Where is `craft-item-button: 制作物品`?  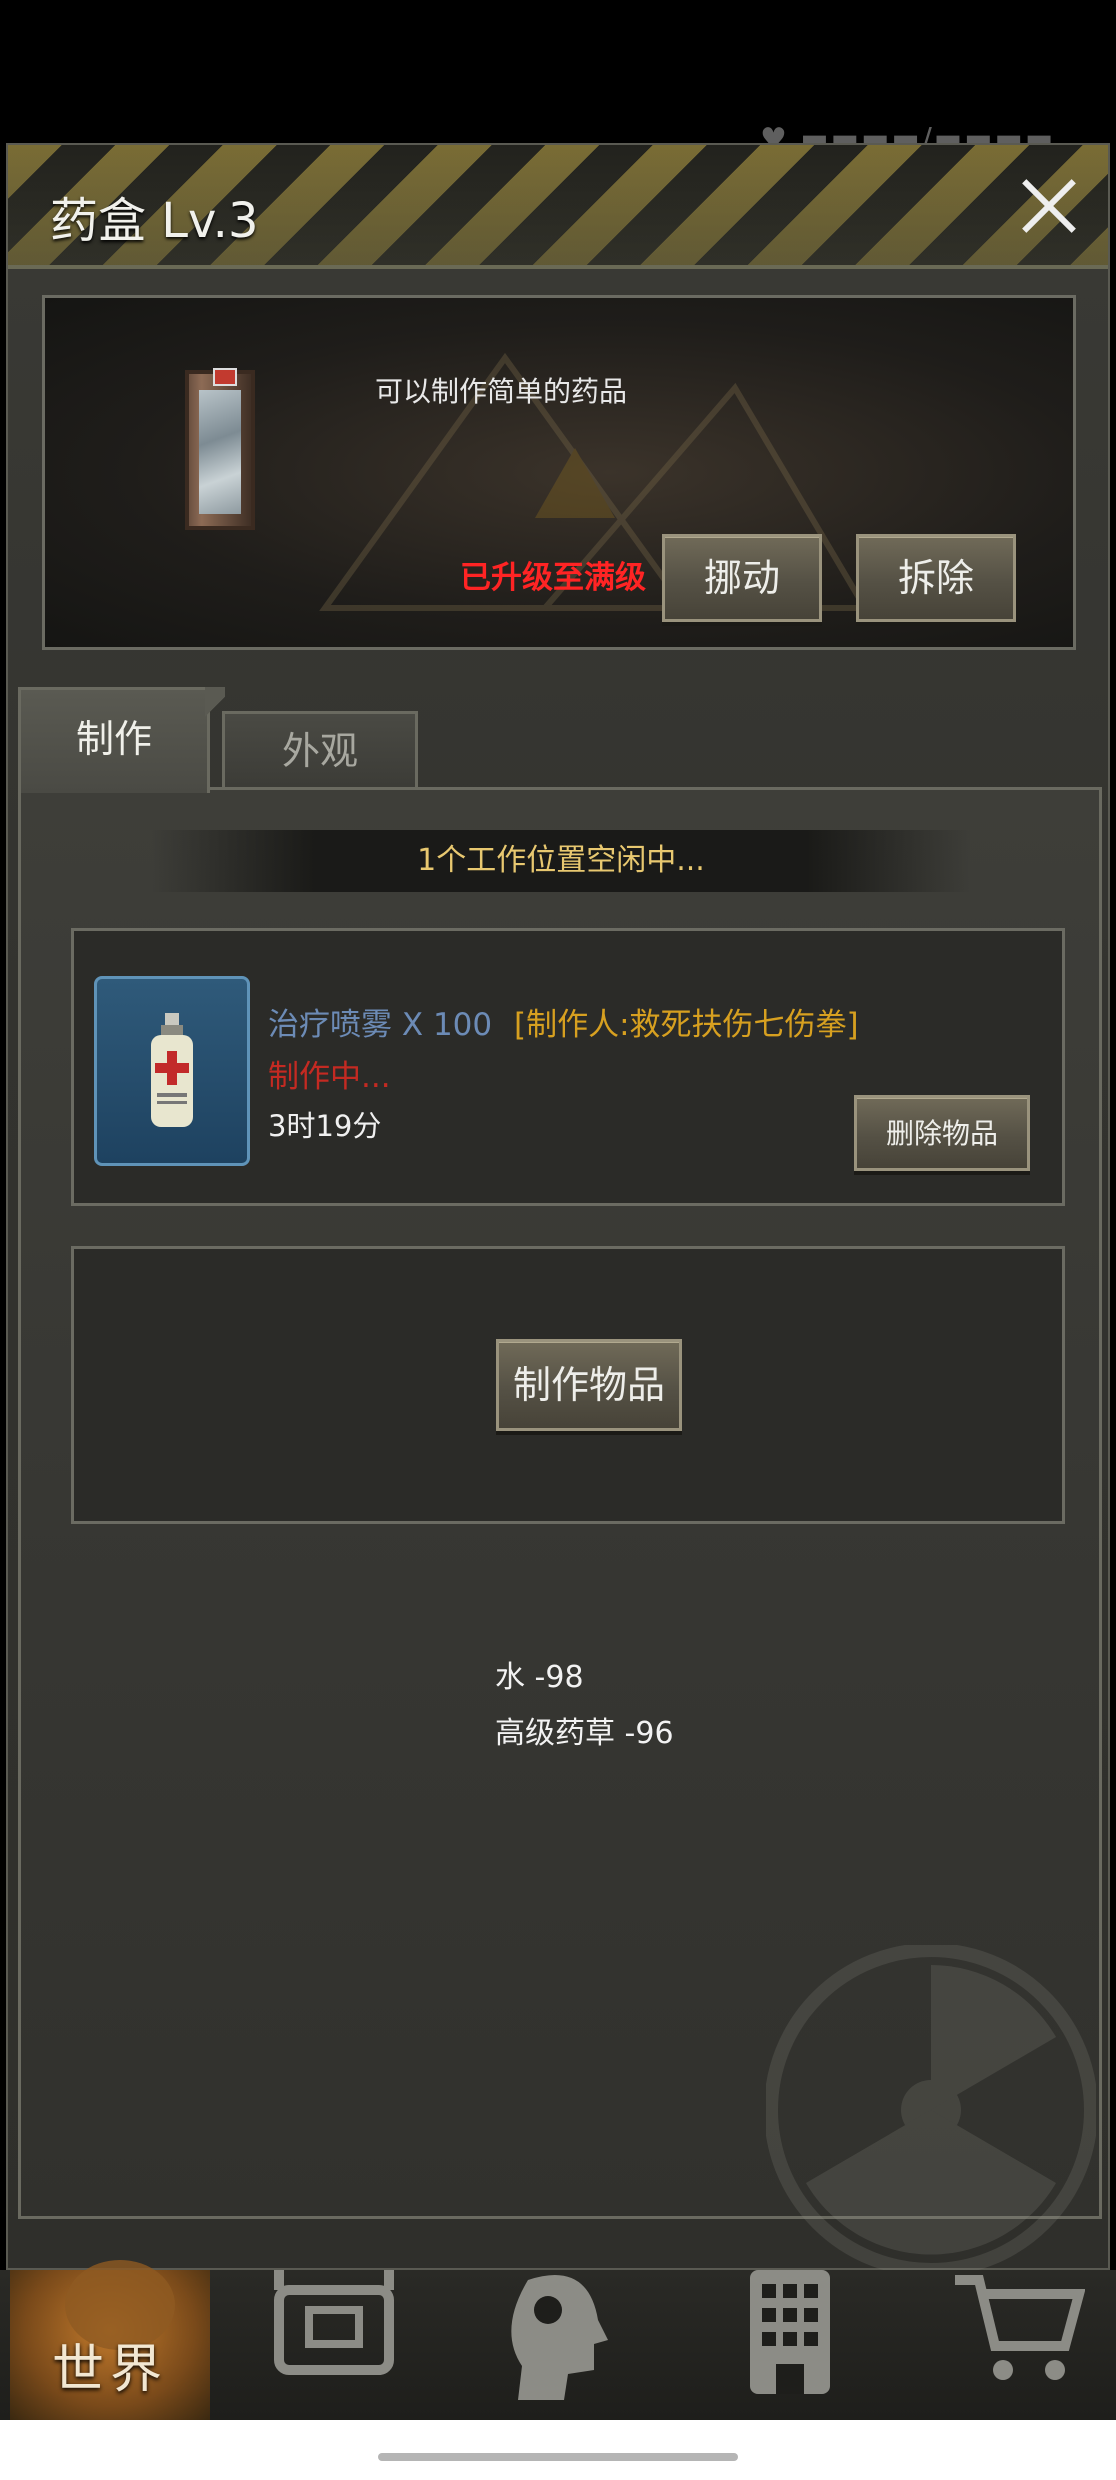 craft-item-button: 制作物品 is located at coordinates (589, 1385).